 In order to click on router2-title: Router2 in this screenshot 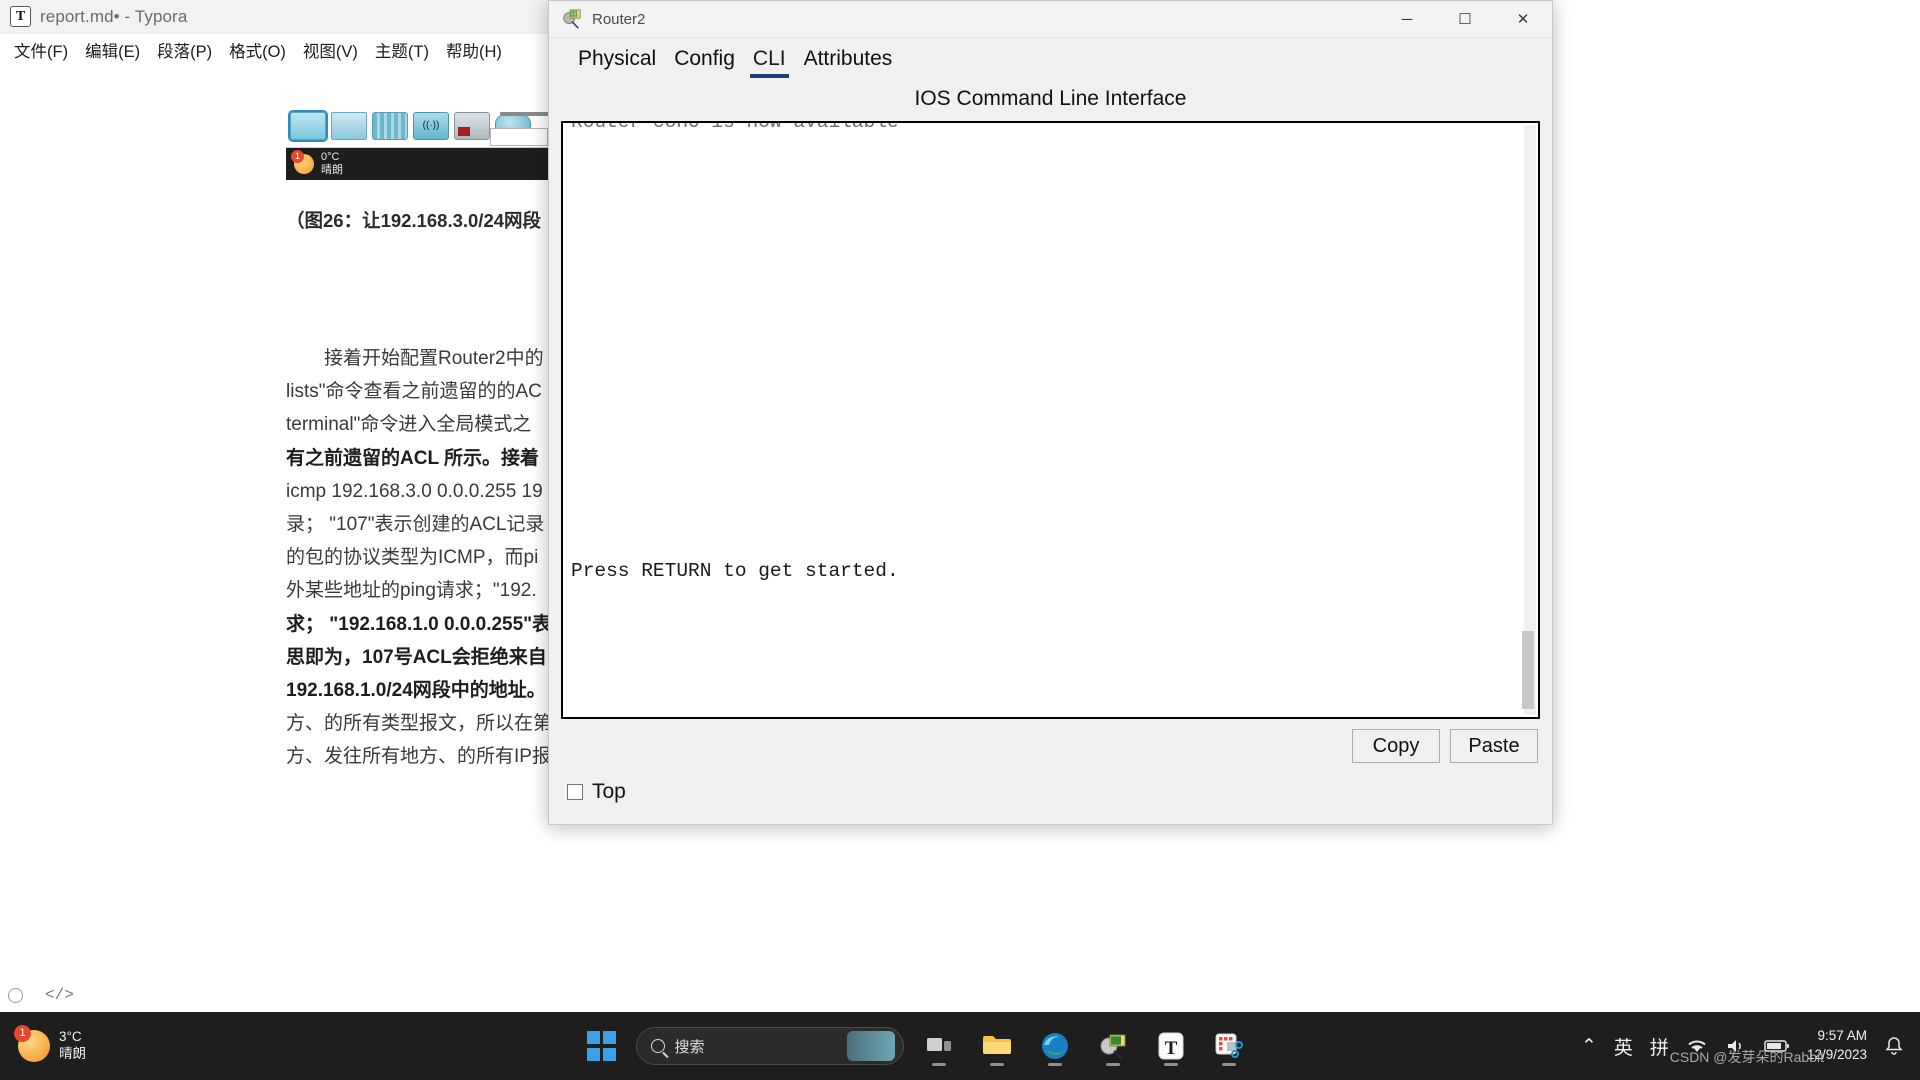, I will do `click(619, 19)`.